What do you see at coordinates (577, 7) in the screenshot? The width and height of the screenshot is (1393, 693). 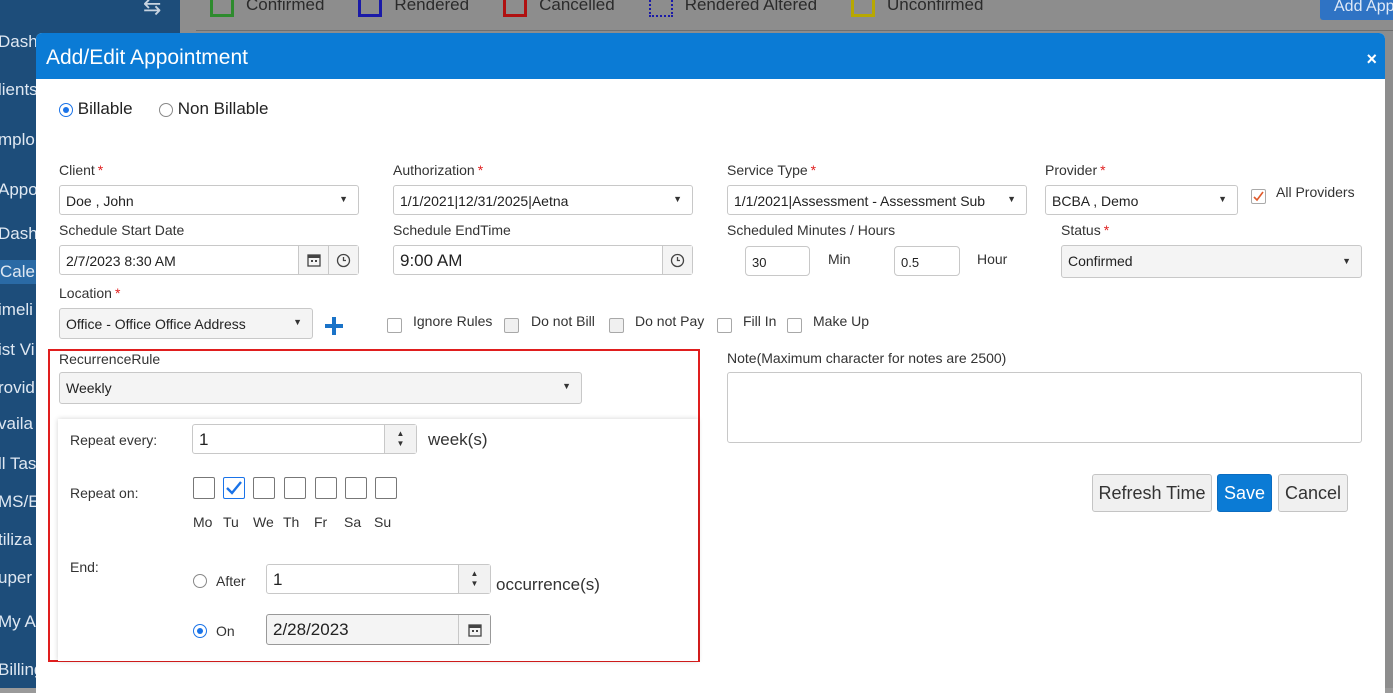 I see `legend-label: Cancelled` at bounding box center [577, 7].